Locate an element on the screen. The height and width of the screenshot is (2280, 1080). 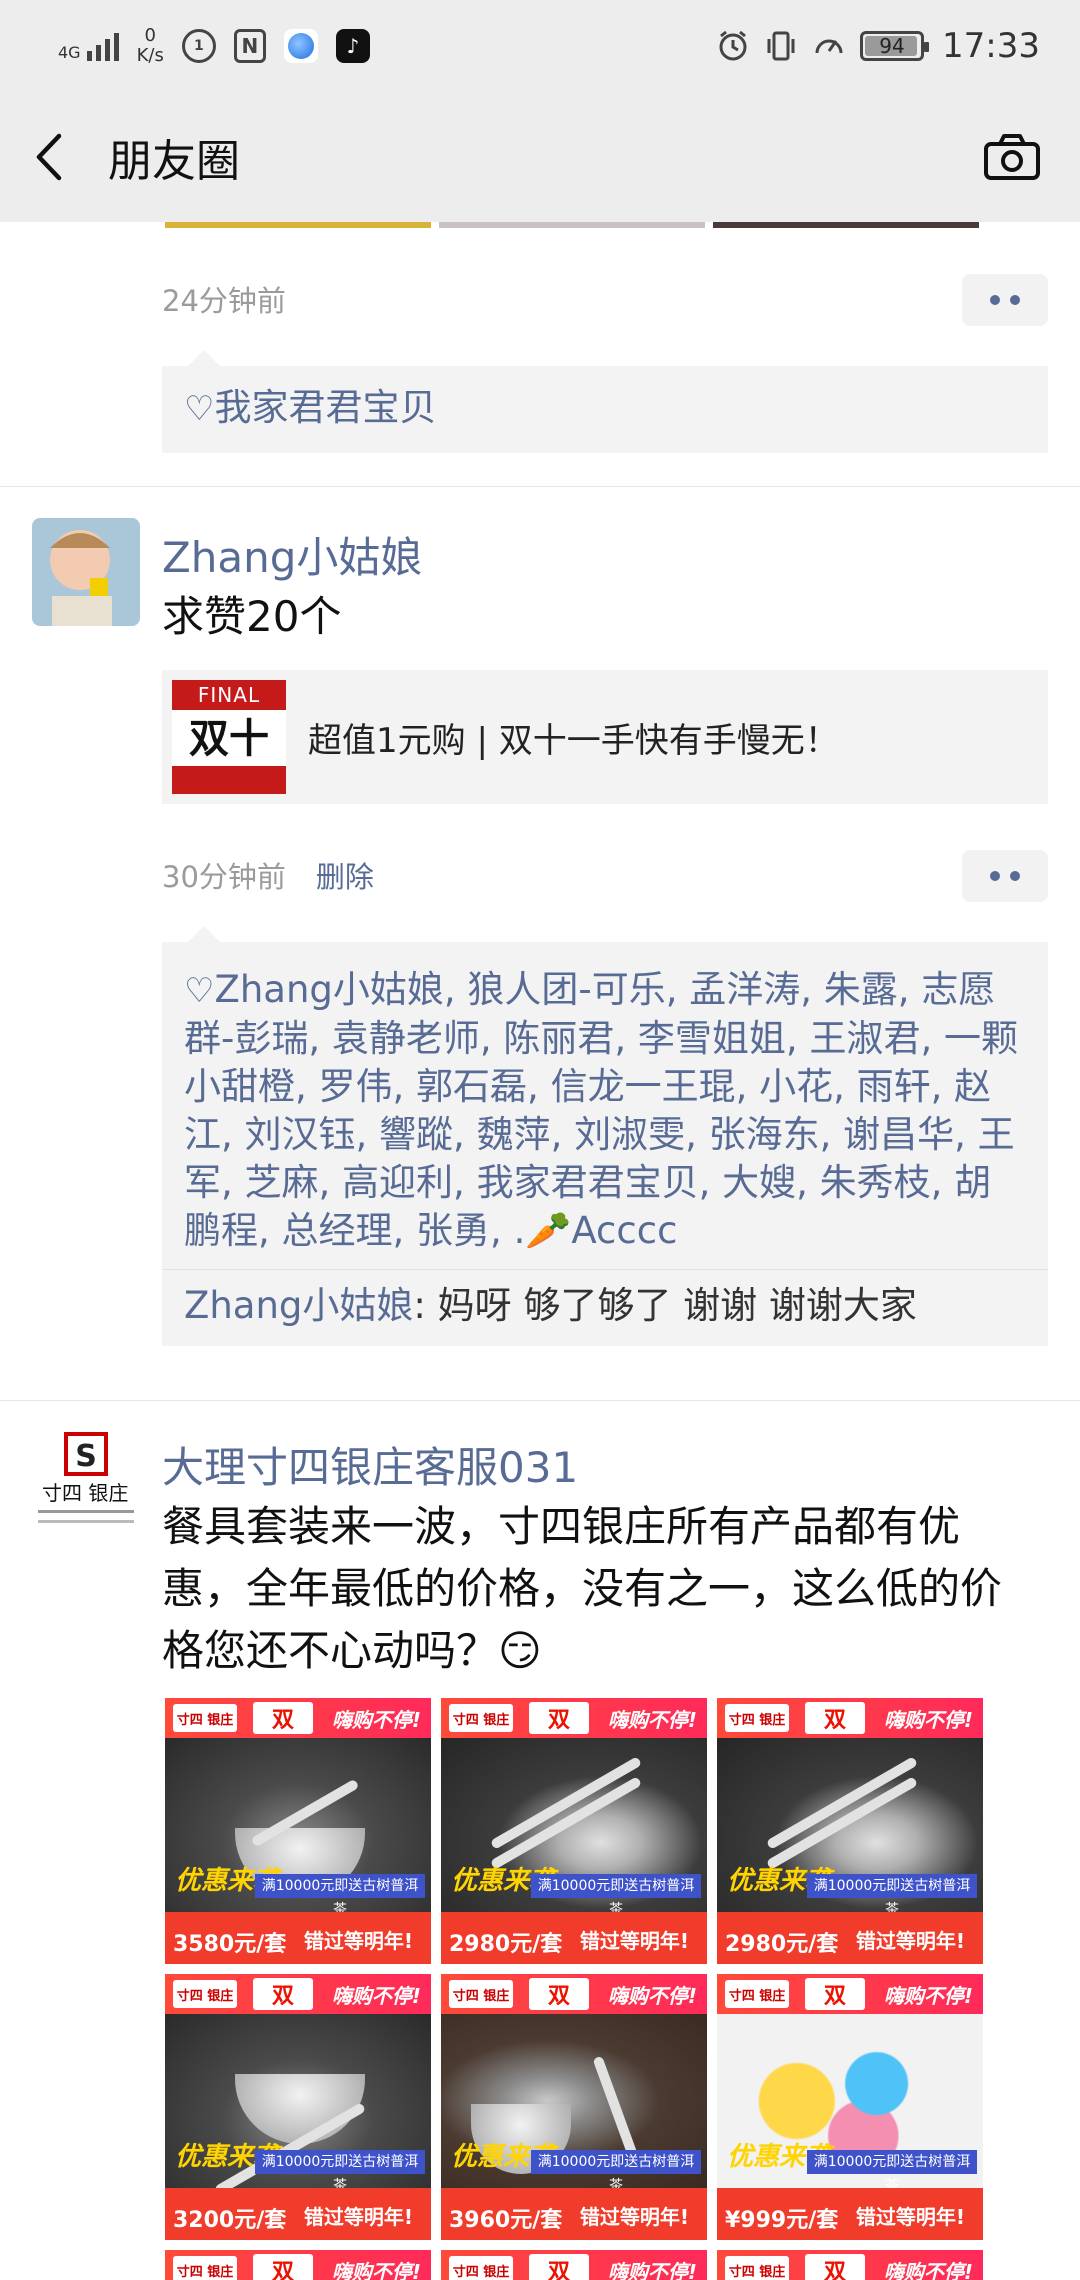
shop-logo-icon: S 寸四 银庄 is located at coordinates (86, 1482).